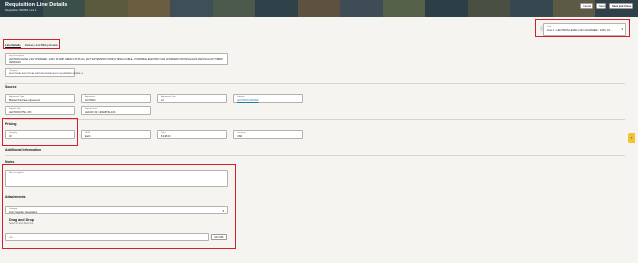  I want to click on item-description-label: Item Description, so click(17, 56).